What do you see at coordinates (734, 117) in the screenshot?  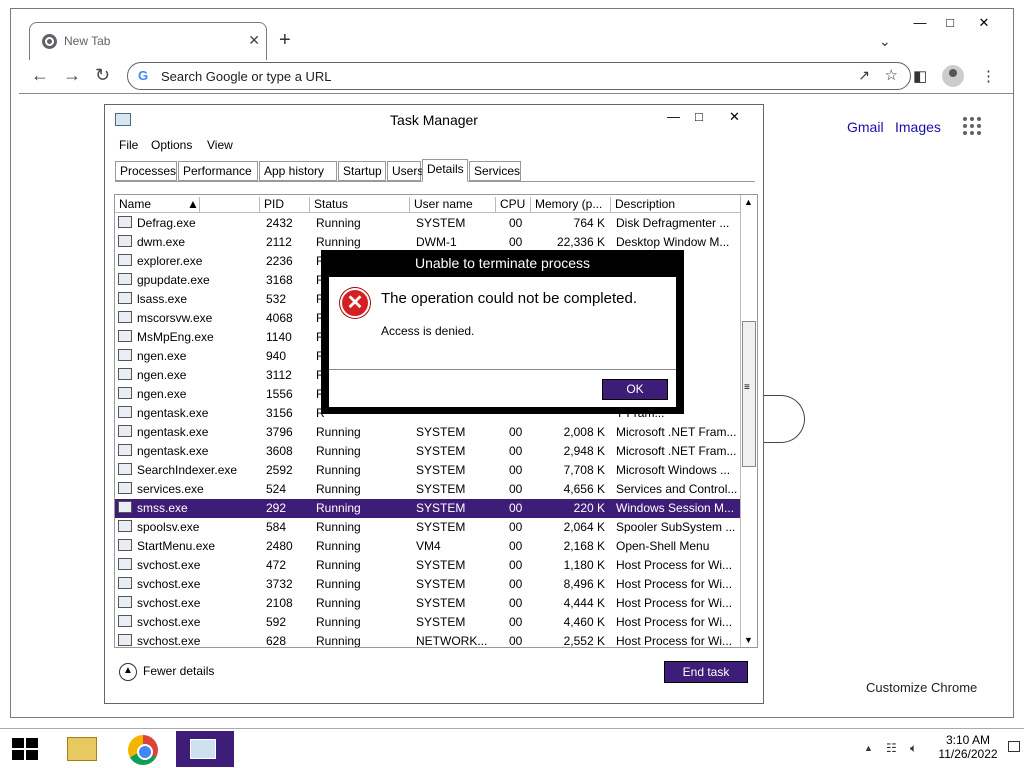 I see `tm-close-icon: ✕` at bounding box center [734, 117].